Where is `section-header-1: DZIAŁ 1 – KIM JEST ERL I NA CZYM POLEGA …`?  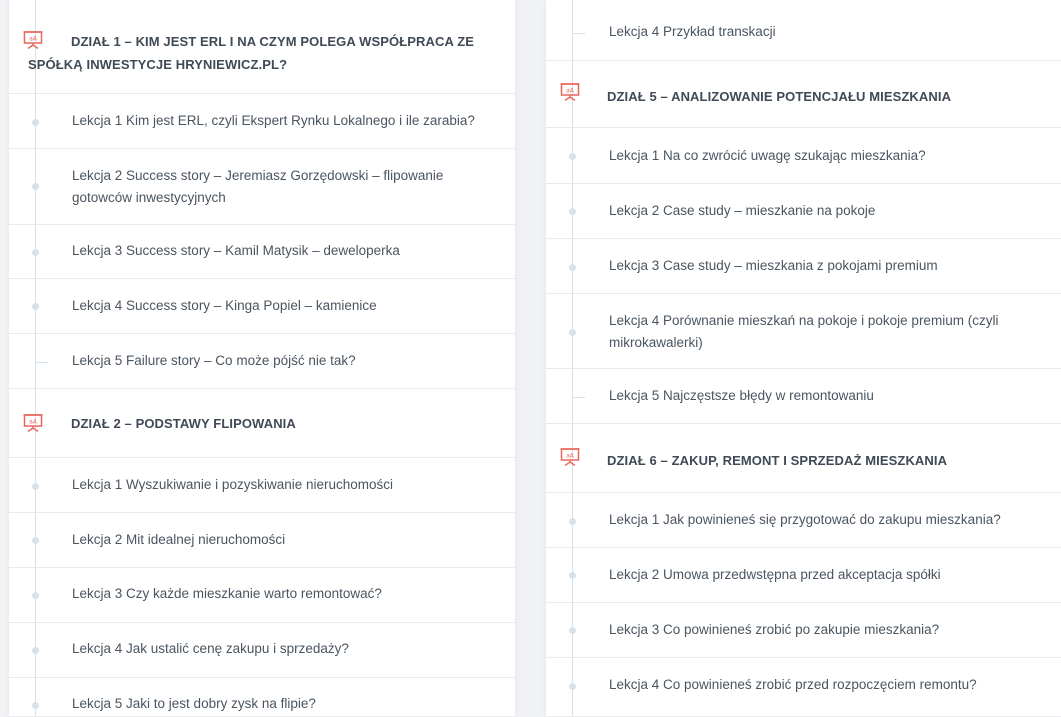
section-header-1: DZIAŁ 1 – KIM JEST ERL I NA CZYM POLEGA … is located at coordinates (262, 60).